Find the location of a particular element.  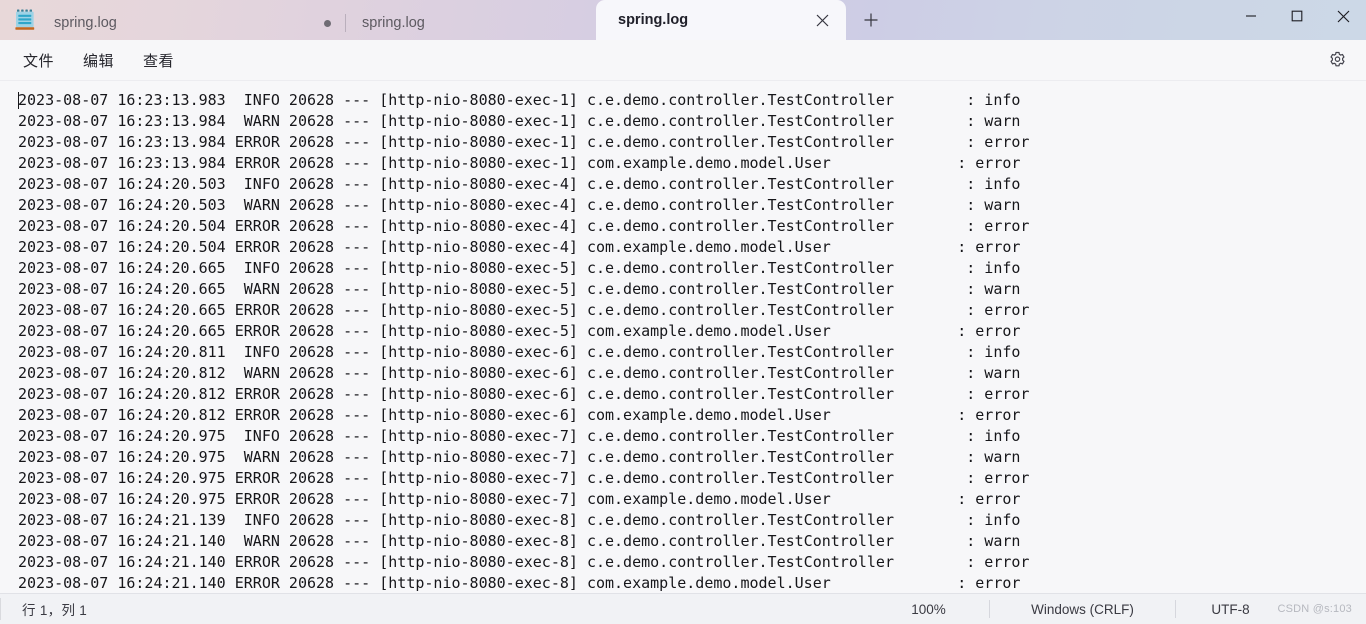

title-bar: spring.log spring.log spring.log is located at coordinates (683, 20).